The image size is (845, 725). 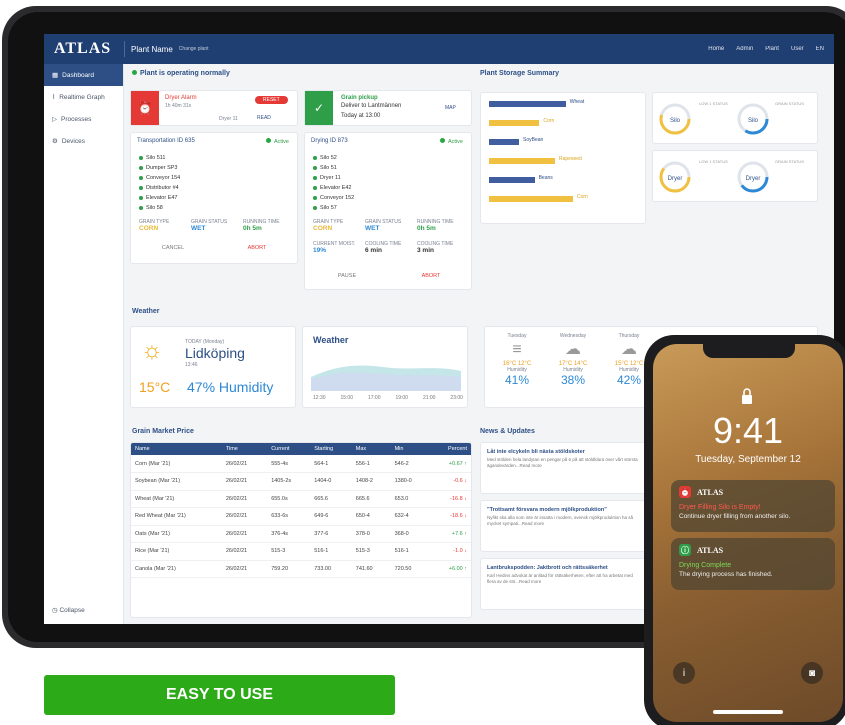 I want to click on reset-button: RESET, so click(x=271, y=100).